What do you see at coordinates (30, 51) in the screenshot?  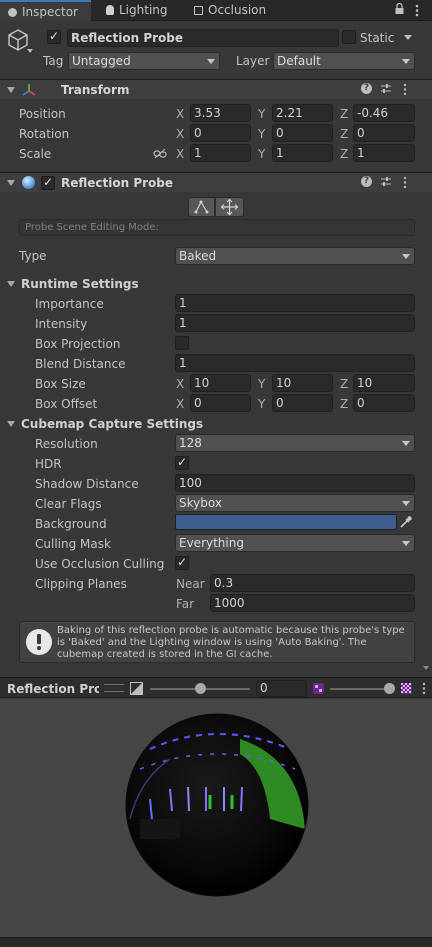 I see `icon-dropdown-arrow` at bounding box center [30, 51].